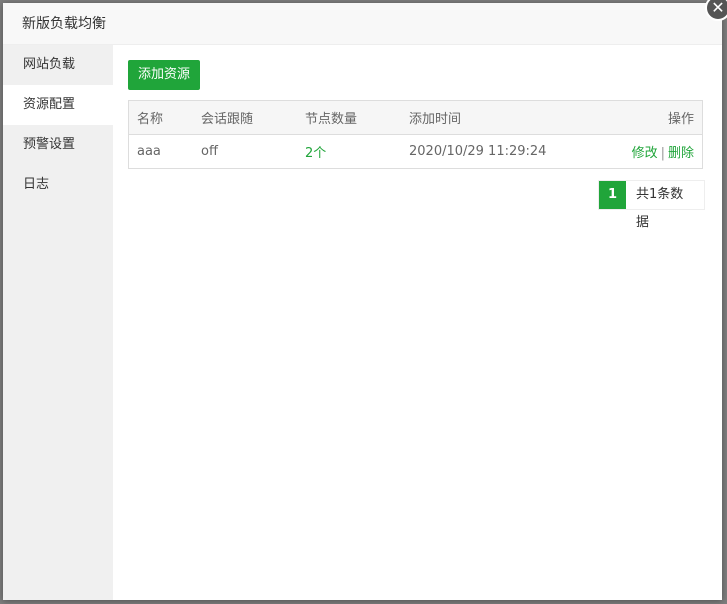 The height and width of the screenshot is (604, 727). What do you see at coordinates (58, 185) in the screenshot?
I see `sidebar-item-logs: 日志` at bounding box center [58, 185].